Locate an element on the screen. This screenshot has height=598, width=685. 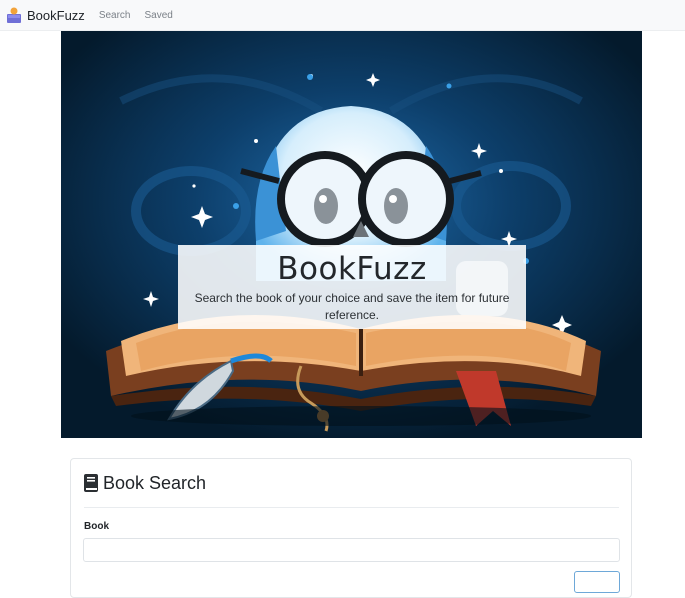
book-search-input is located at coordinates (351, 550).